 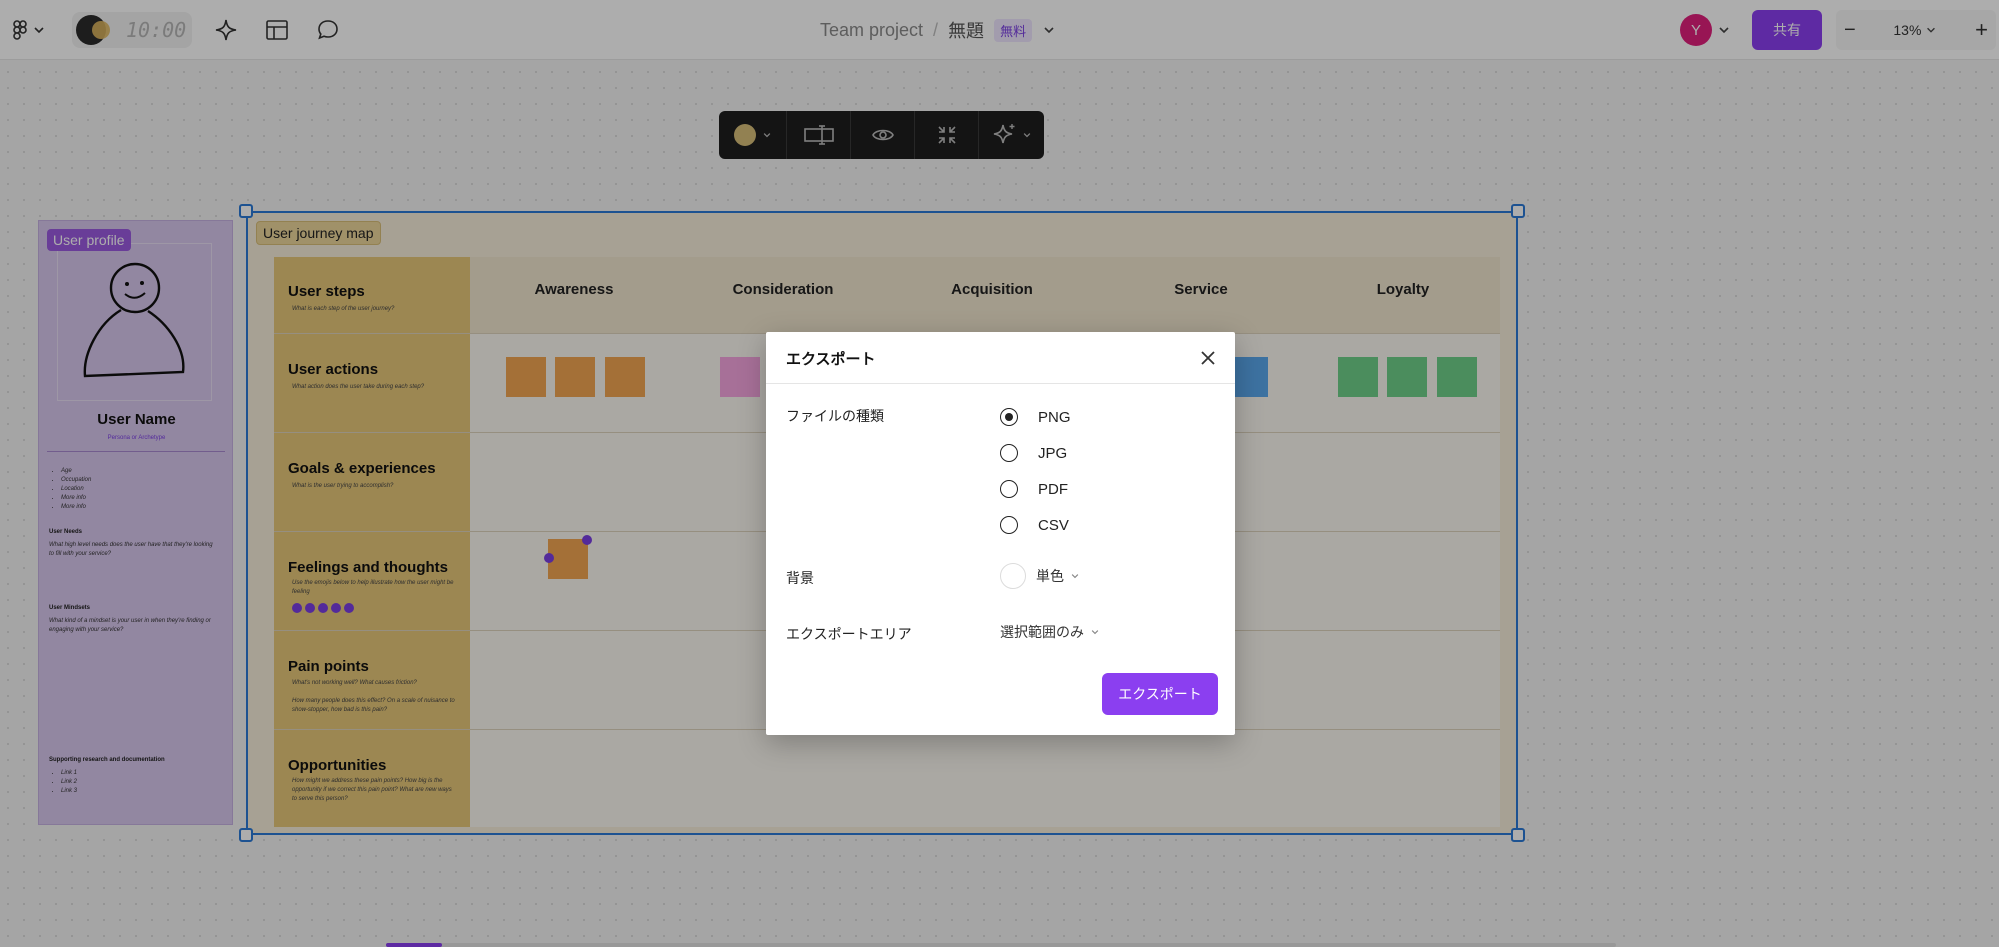 I want to click on close-icon, so click(x=1208, y=358).